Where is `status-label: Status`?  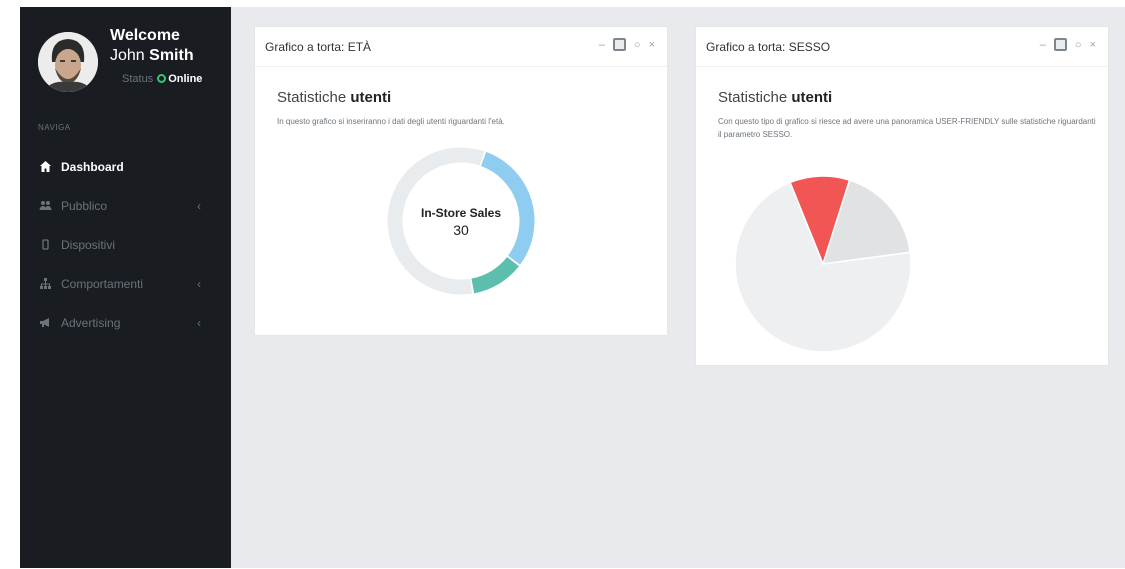
status-label: Status is located at coordinates (138, 79).